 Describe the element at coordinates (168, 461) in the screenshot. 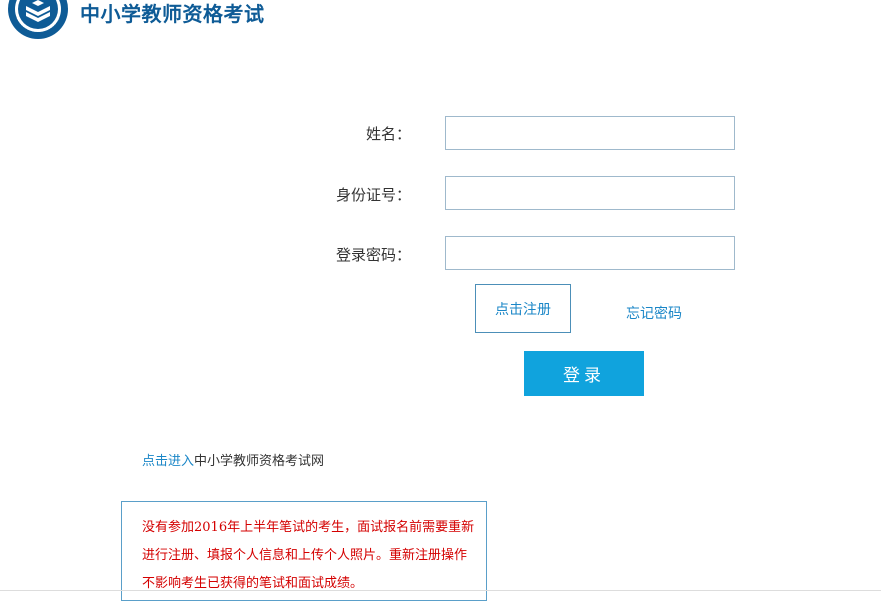

I see `enter-portal-link: 点击进入` at that location.